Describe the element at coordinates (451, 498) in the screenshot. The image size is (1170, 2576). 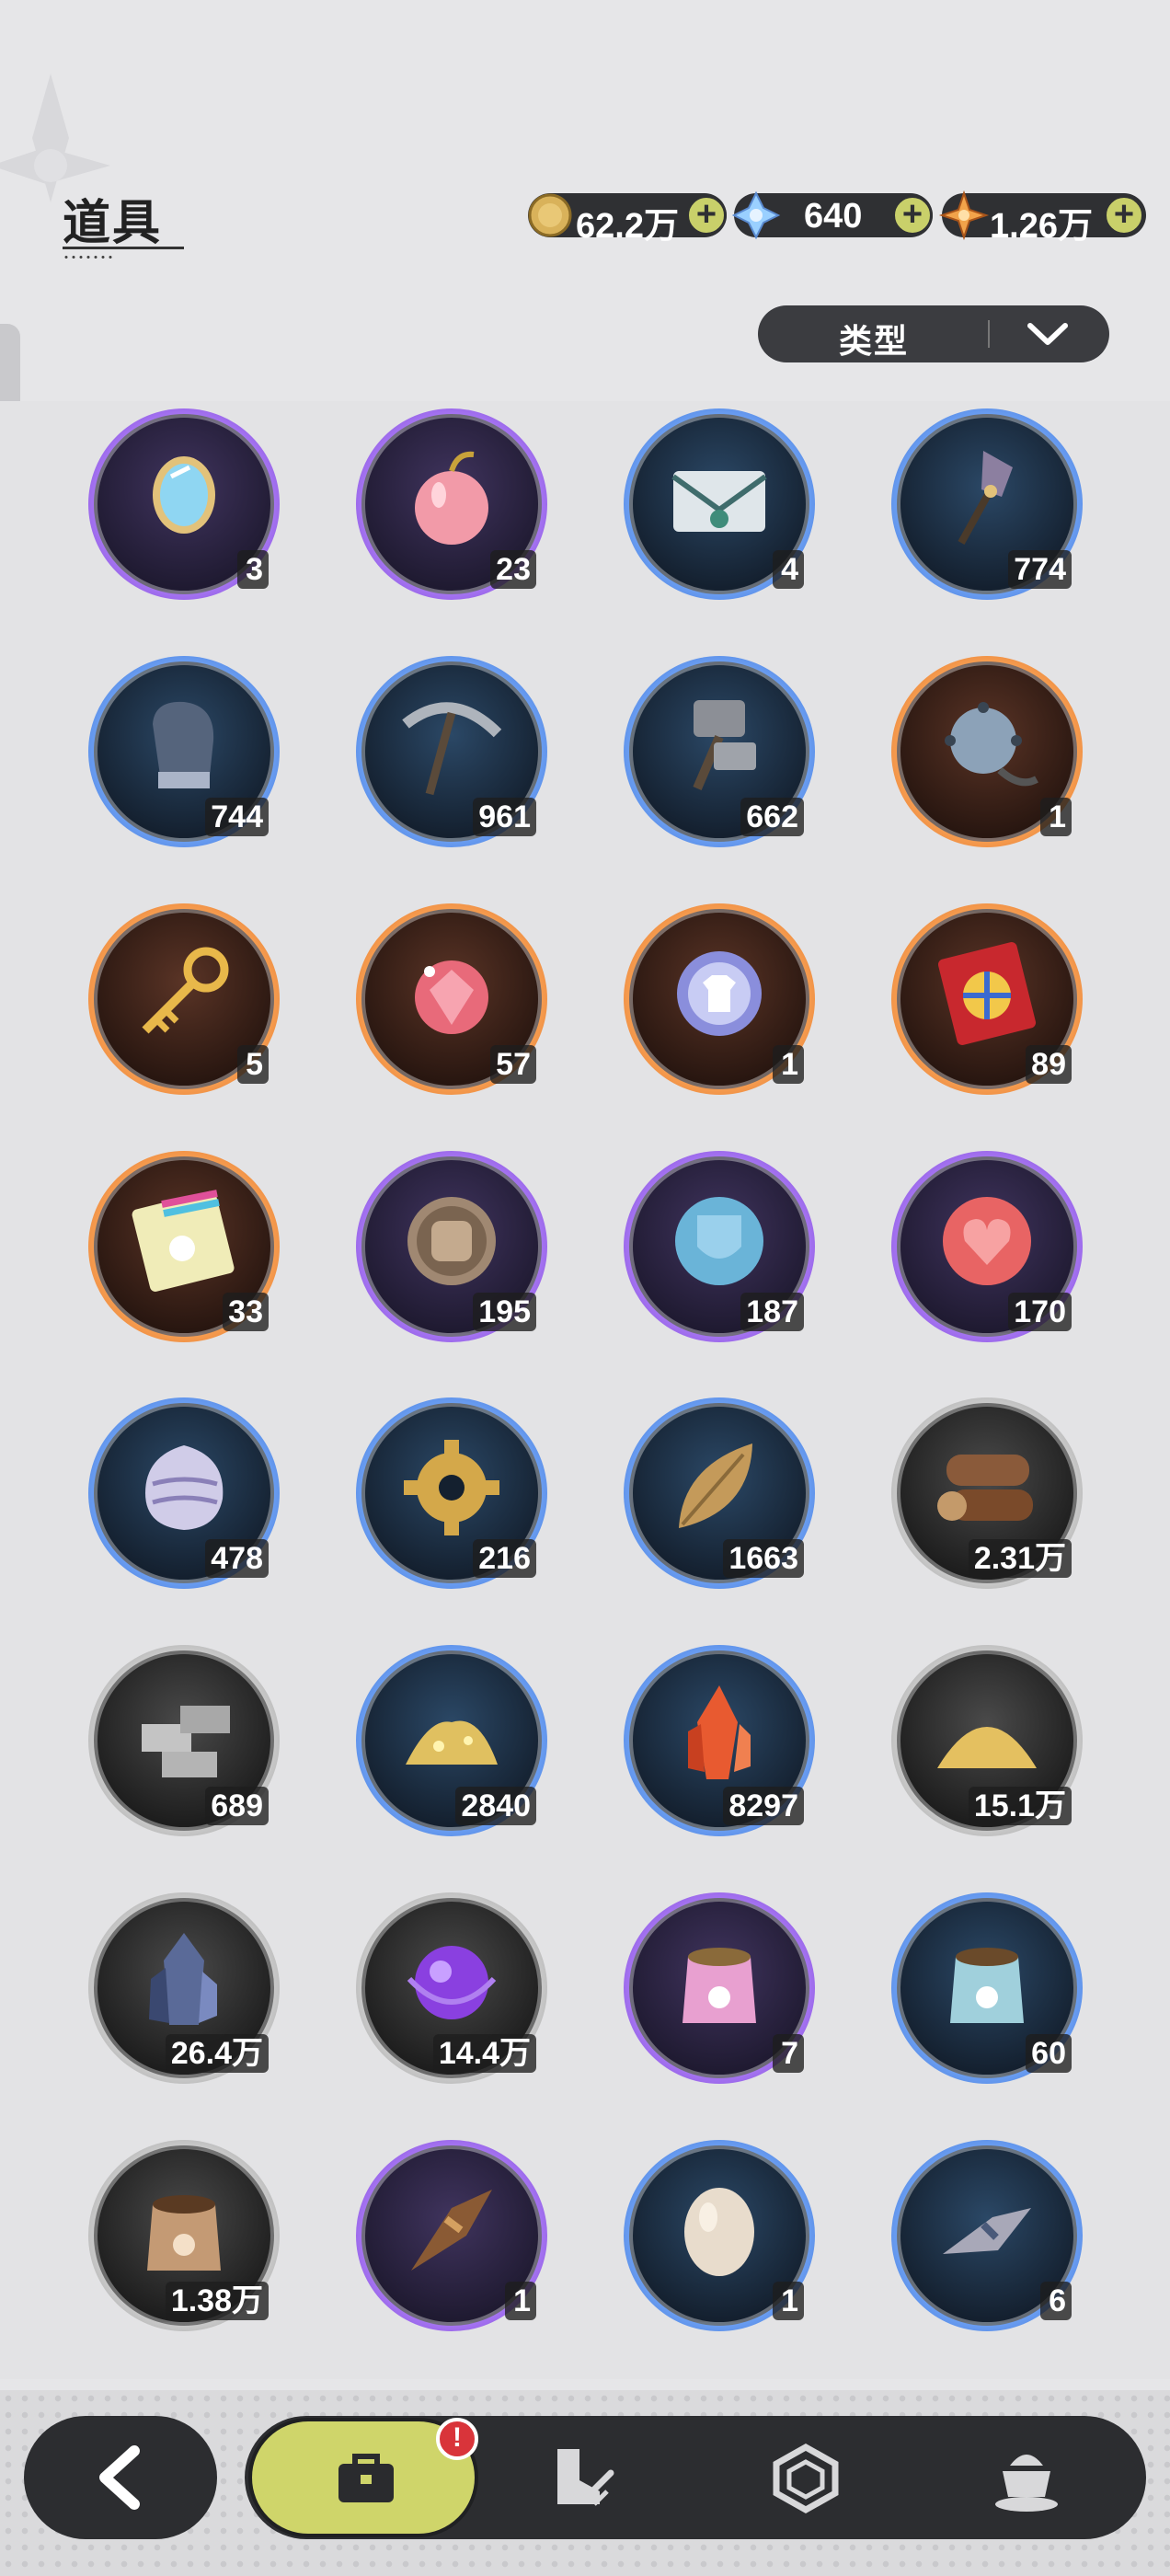
I see `apple-icon` at that location.